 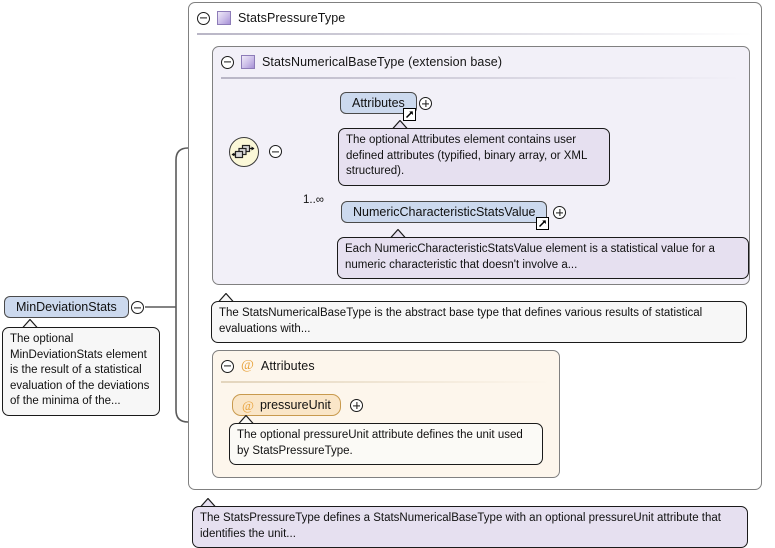 What do you see at coordinates (386, 366) in the screenshot?
I see `attributes-header: @ Attributes` at bounding box center [386, 366].